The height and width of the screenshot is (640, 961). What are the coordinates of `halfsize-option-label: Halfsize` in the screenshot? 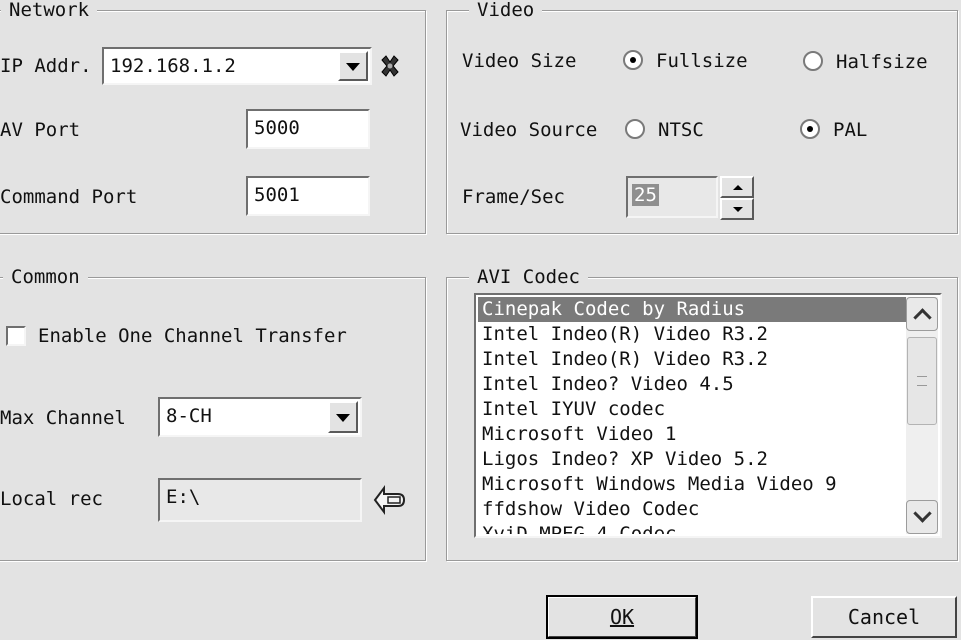 It's located at (882, 62).